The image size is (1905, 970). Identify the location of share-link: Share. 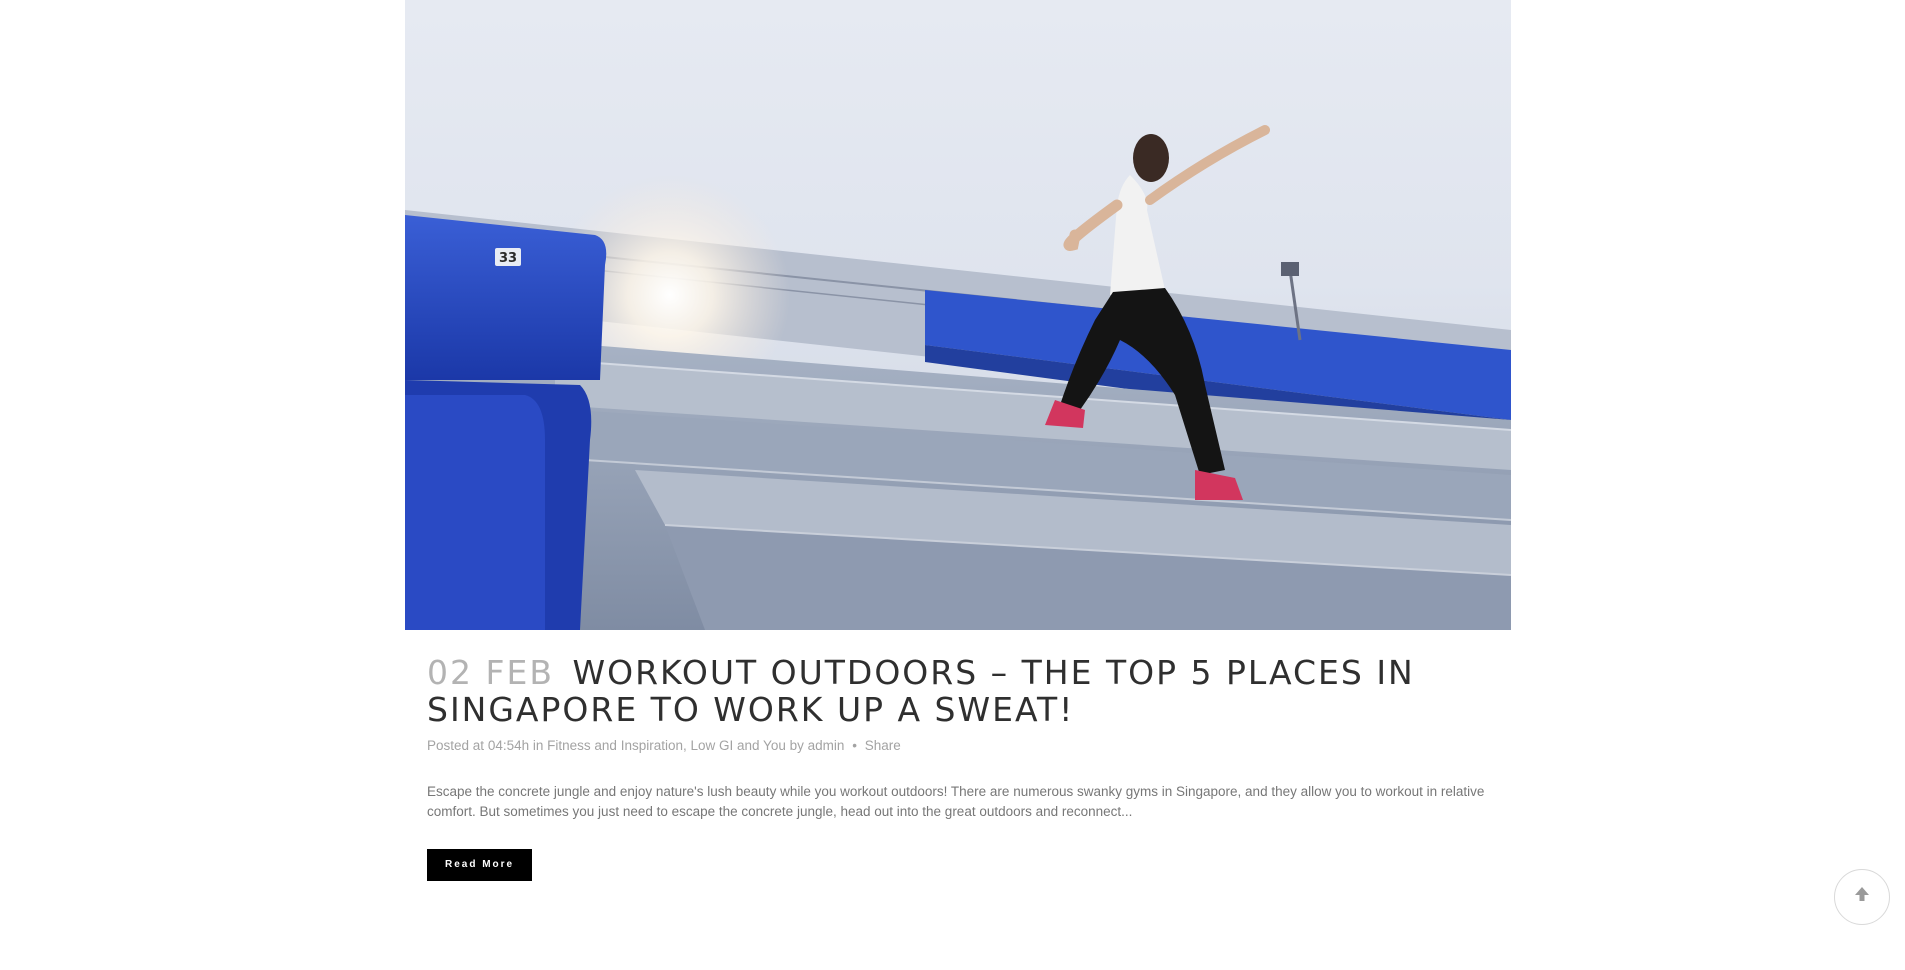
(883, 745).